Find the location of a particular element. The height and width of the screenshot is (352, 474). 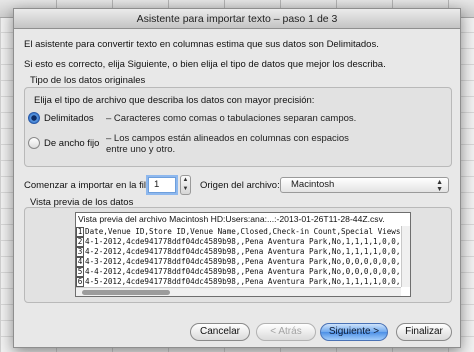

import-start-row-label: Comenzar a importar en la fila: is located at coordinates (89, 185).